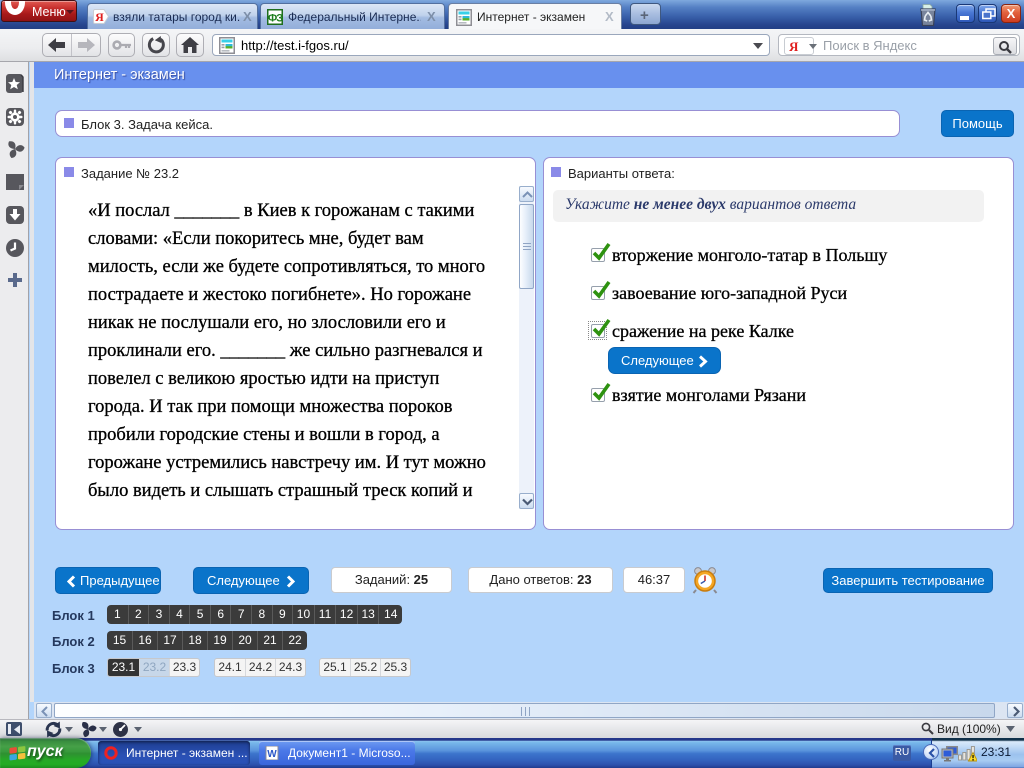 Image resolution: width=1024 pixels, height=768 pixels. I want to click on svg-text: Я, so click(99, 17).